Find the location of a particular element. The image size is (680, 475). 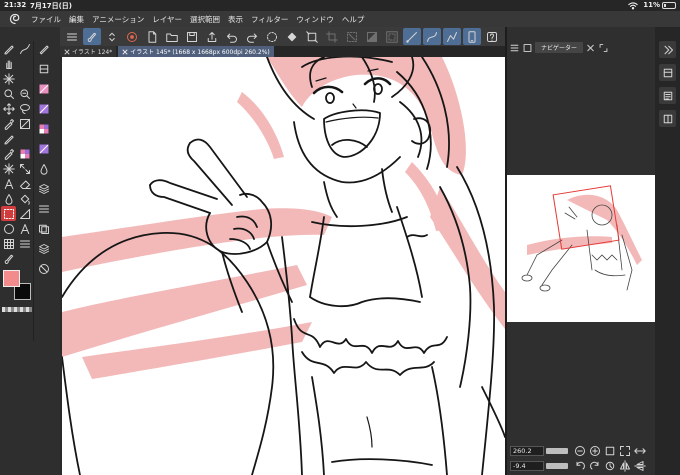

zoom-rotate-icon is located at coordinates (24, 93).